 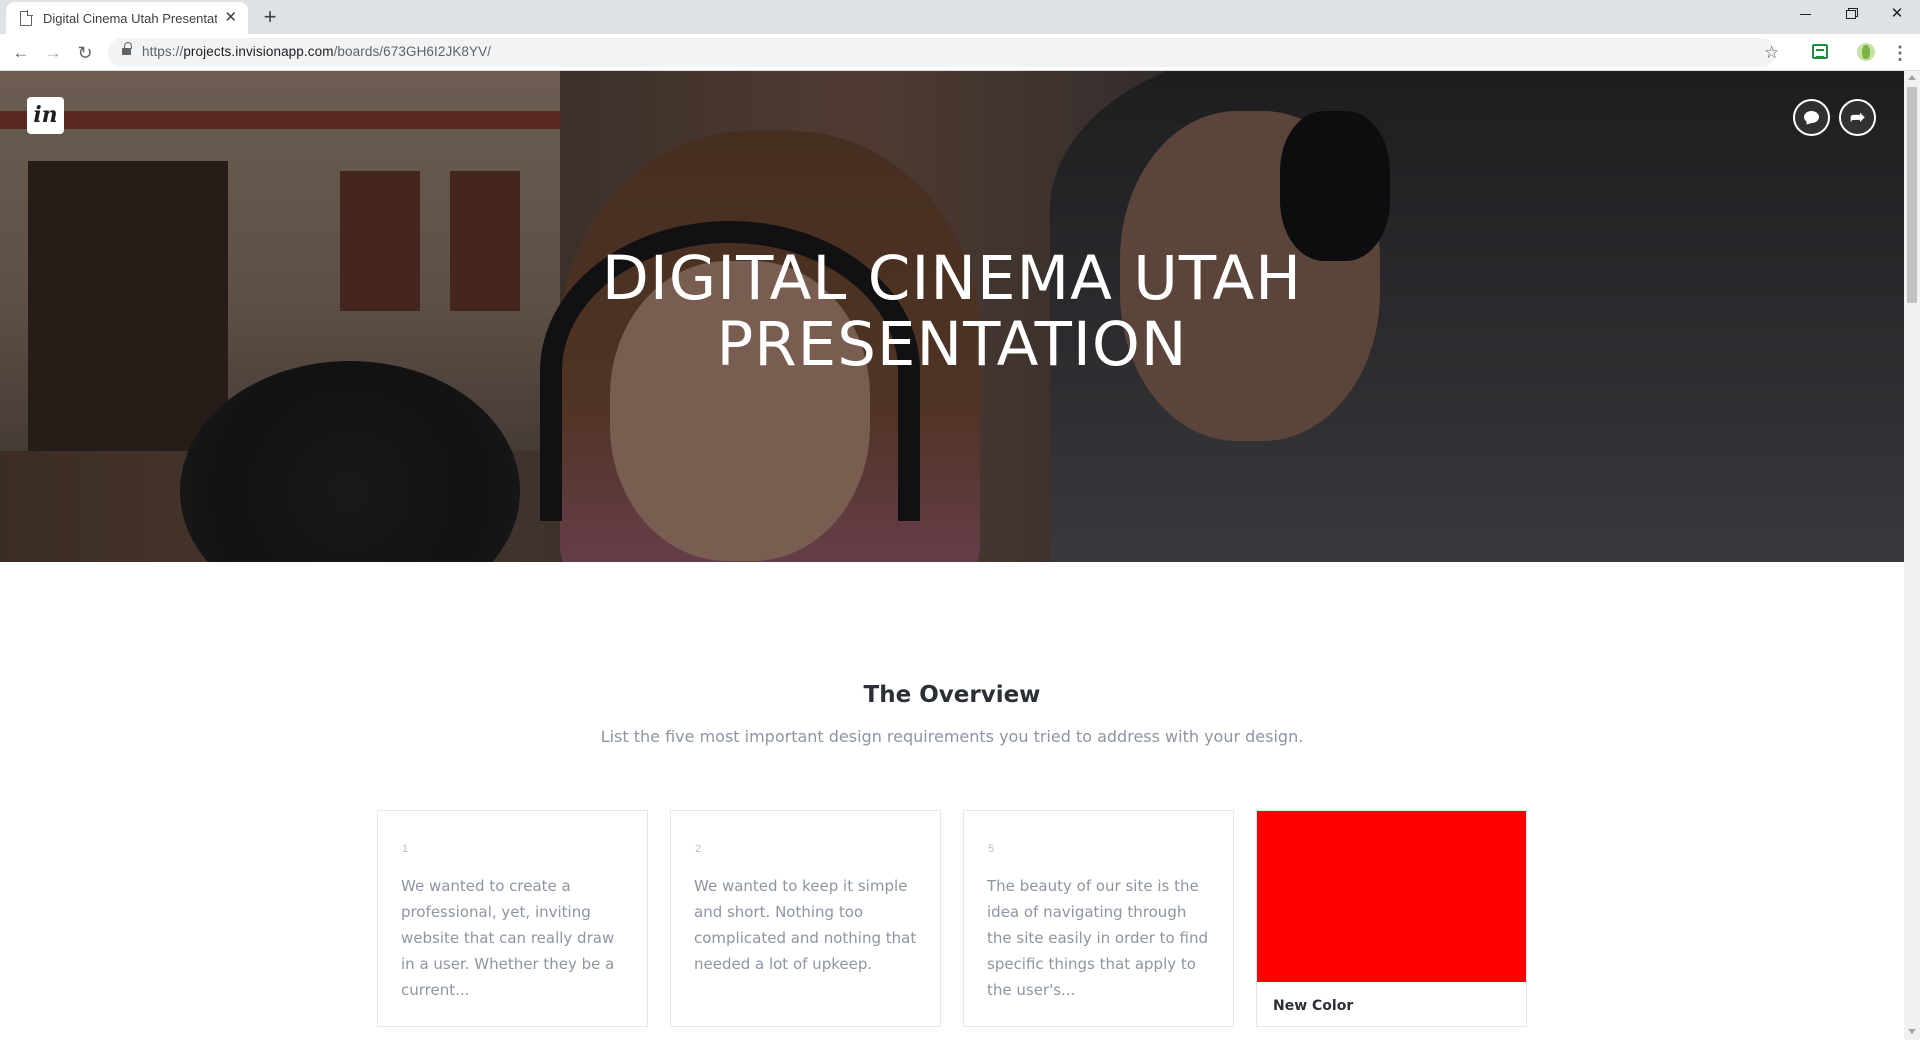 I want to click on comment-button, so click(x=1811, y=117).